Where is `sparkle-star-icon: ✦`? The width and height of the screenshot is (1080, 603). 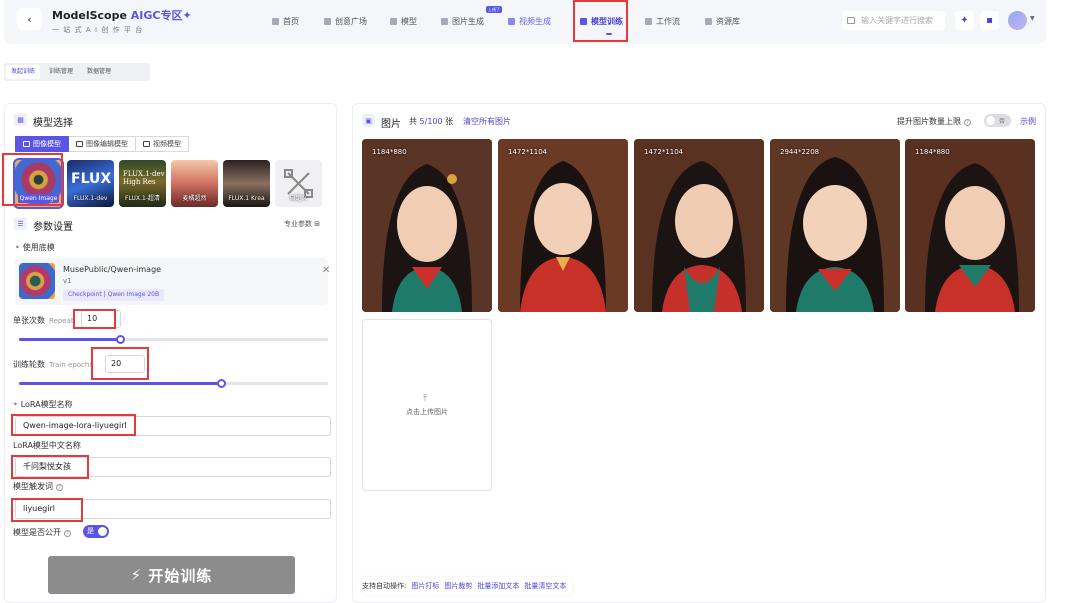
sparkle-star-icon: ✦ is located at coordinates (964, 20).